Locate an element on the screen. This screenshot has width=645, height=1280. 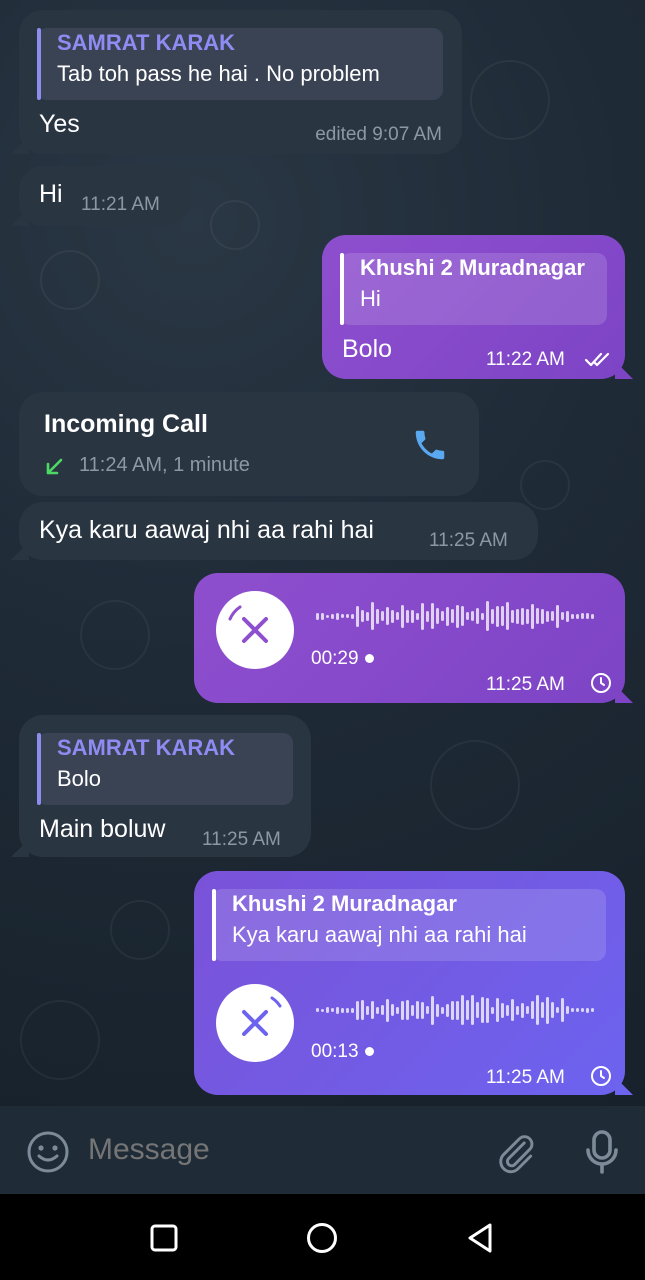
message-incoming: SAMRAT KARAK Bolo Main boluw 11:25 AM is located at coordinates (161, 786).